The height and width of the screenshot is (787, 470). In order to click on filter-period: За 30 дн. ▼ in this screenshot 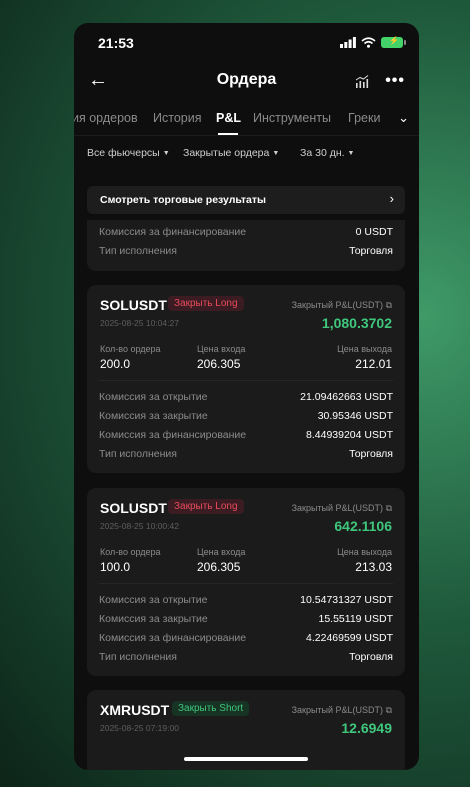, I will do `click(327, 153)`.